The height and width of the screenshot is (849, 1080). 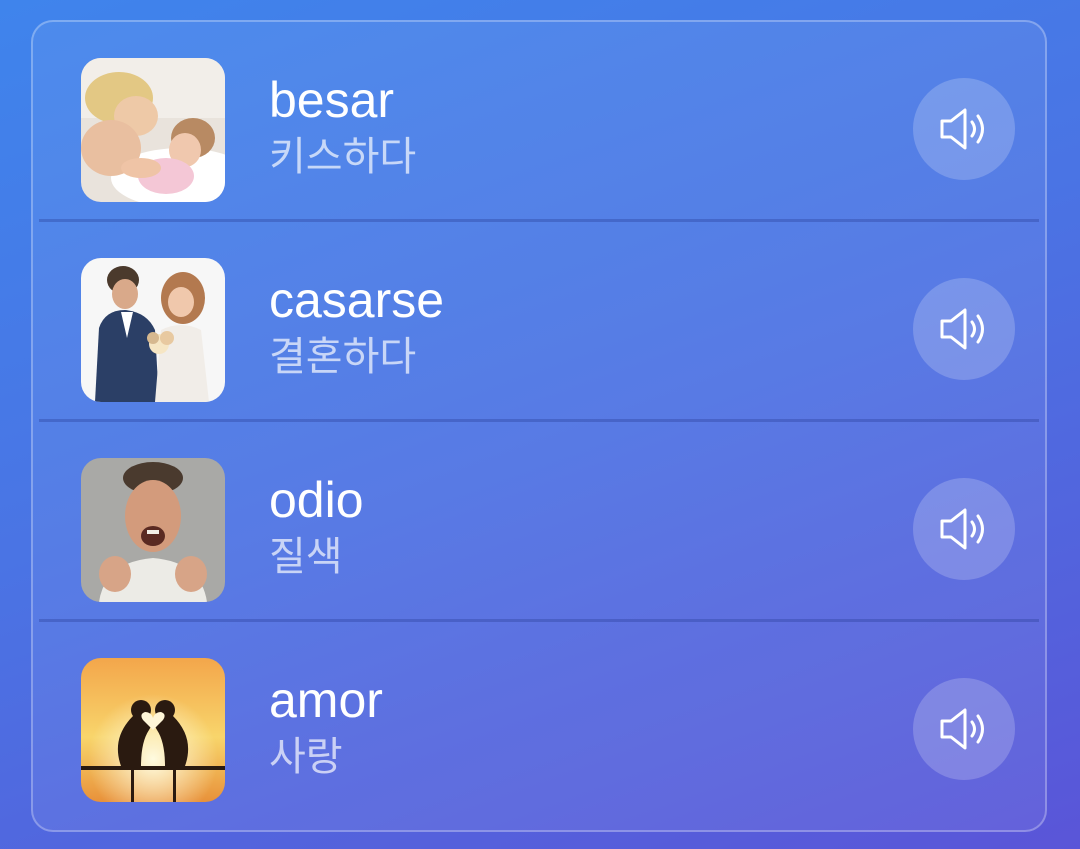 I want to click on translation-label: 사랑, so click(x=306, y=757).